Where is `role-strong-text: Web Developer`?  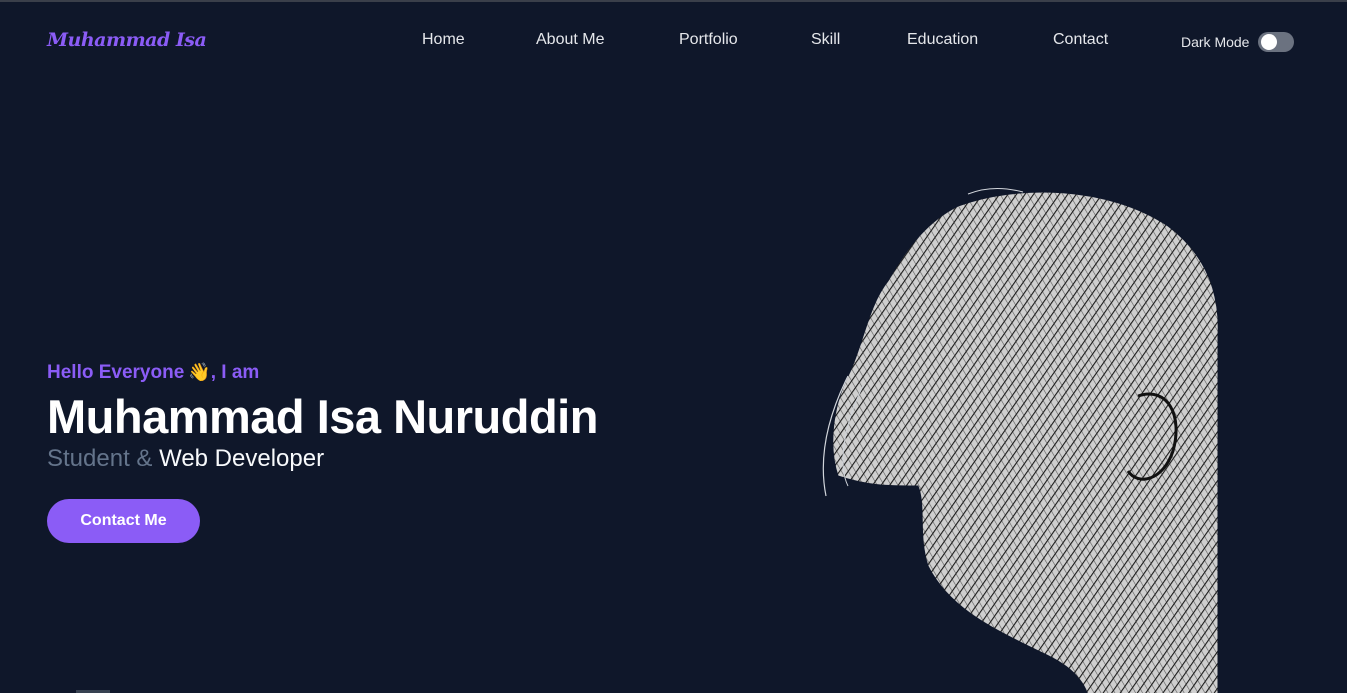 role-strong-text: Web Developer is located at coordinates (242, 458).